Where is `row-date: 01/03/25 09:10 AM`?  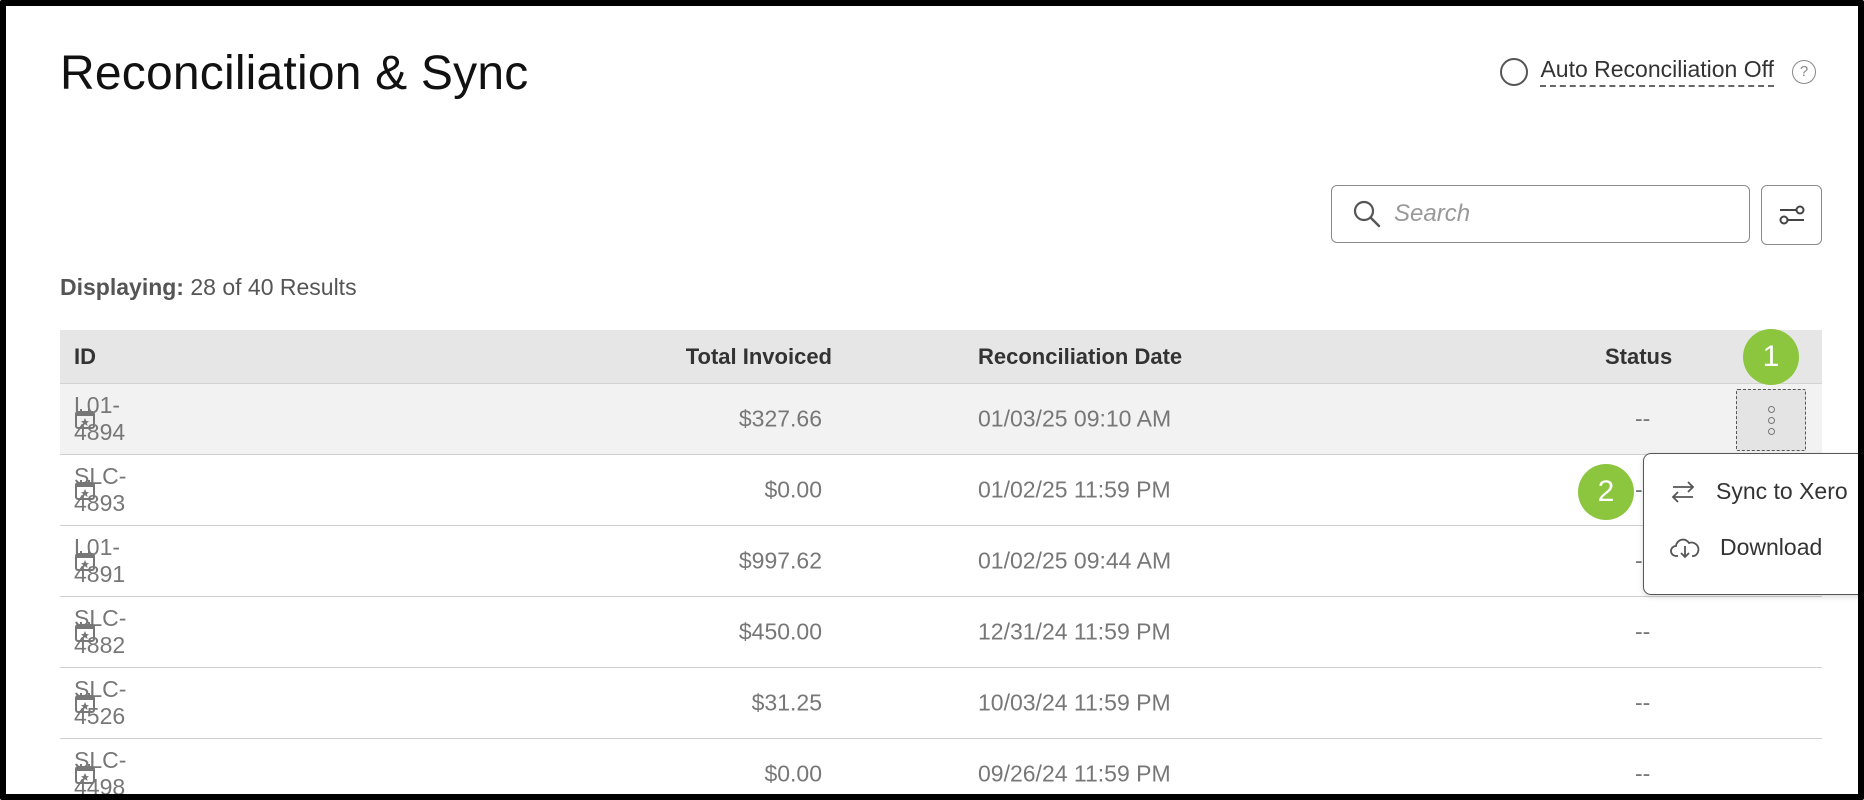 row-date: 01/03/25 09:10 AM is located at coordinates (1075, 418).